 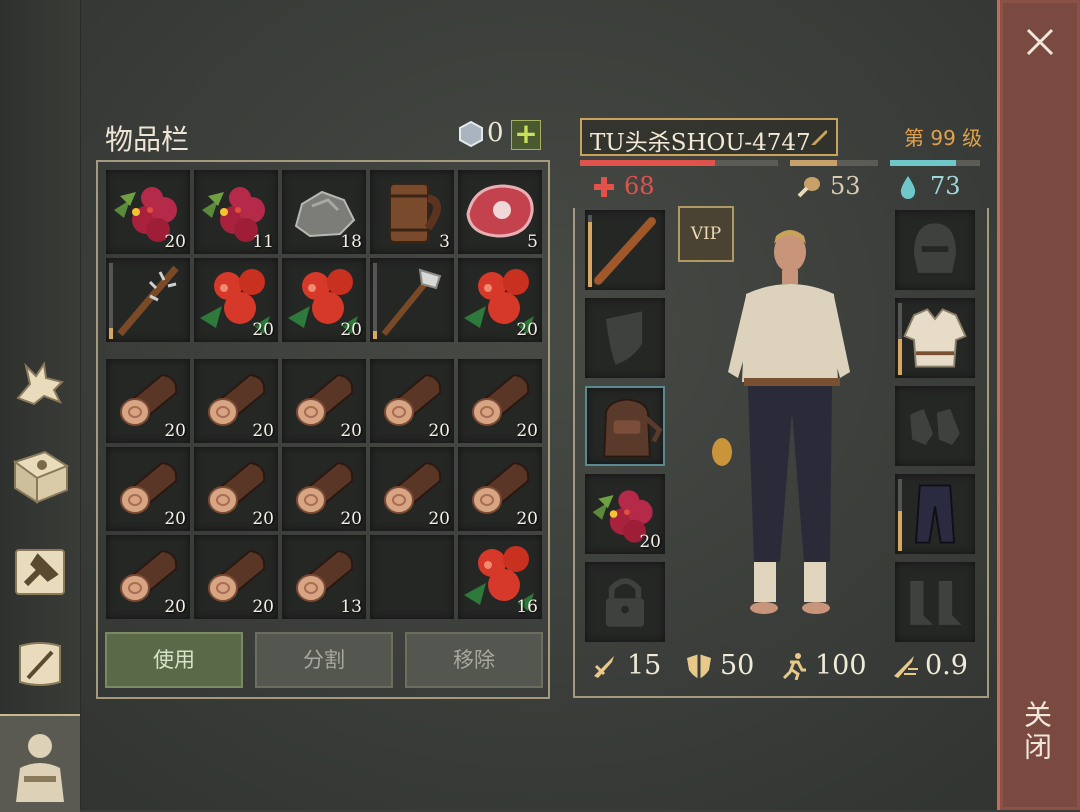 I want to click on food-icon, so click(x=808, y=187).